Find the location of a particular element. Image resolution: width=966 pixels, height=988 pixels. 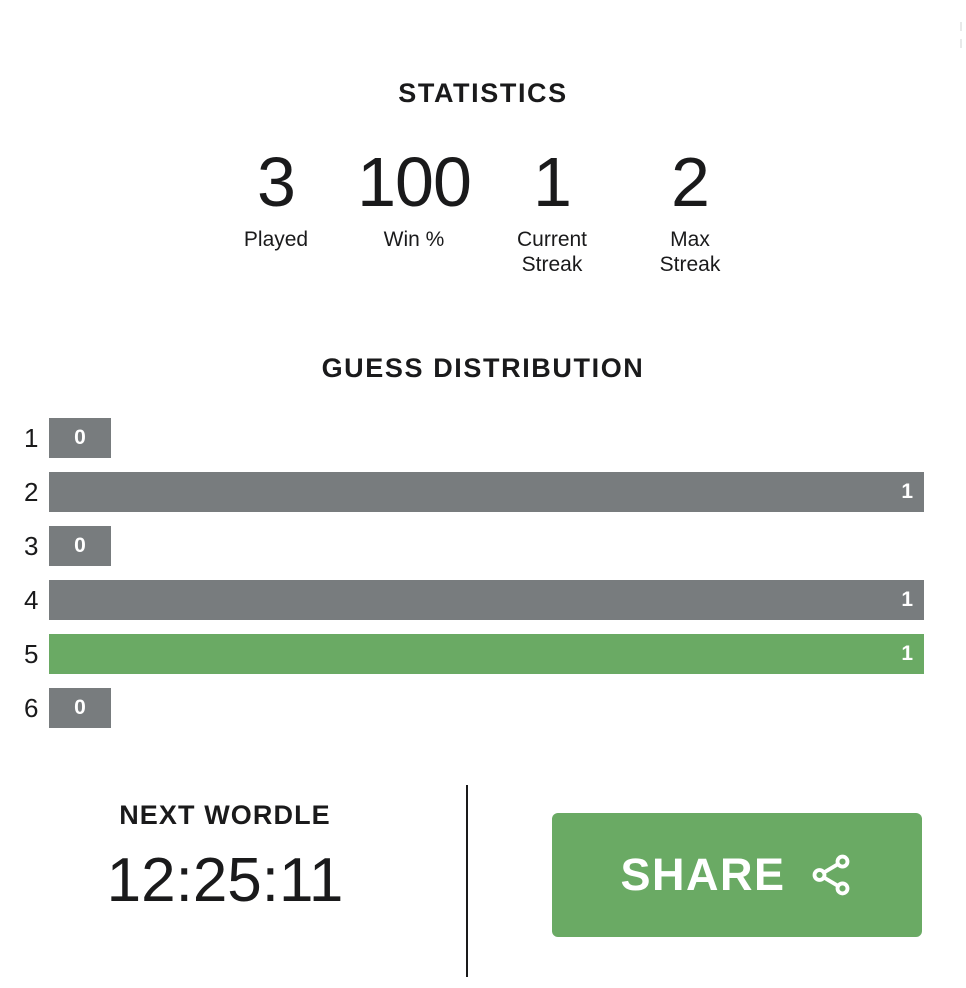

distribution-guess-label: 6 is located at coordinates (31, 708).